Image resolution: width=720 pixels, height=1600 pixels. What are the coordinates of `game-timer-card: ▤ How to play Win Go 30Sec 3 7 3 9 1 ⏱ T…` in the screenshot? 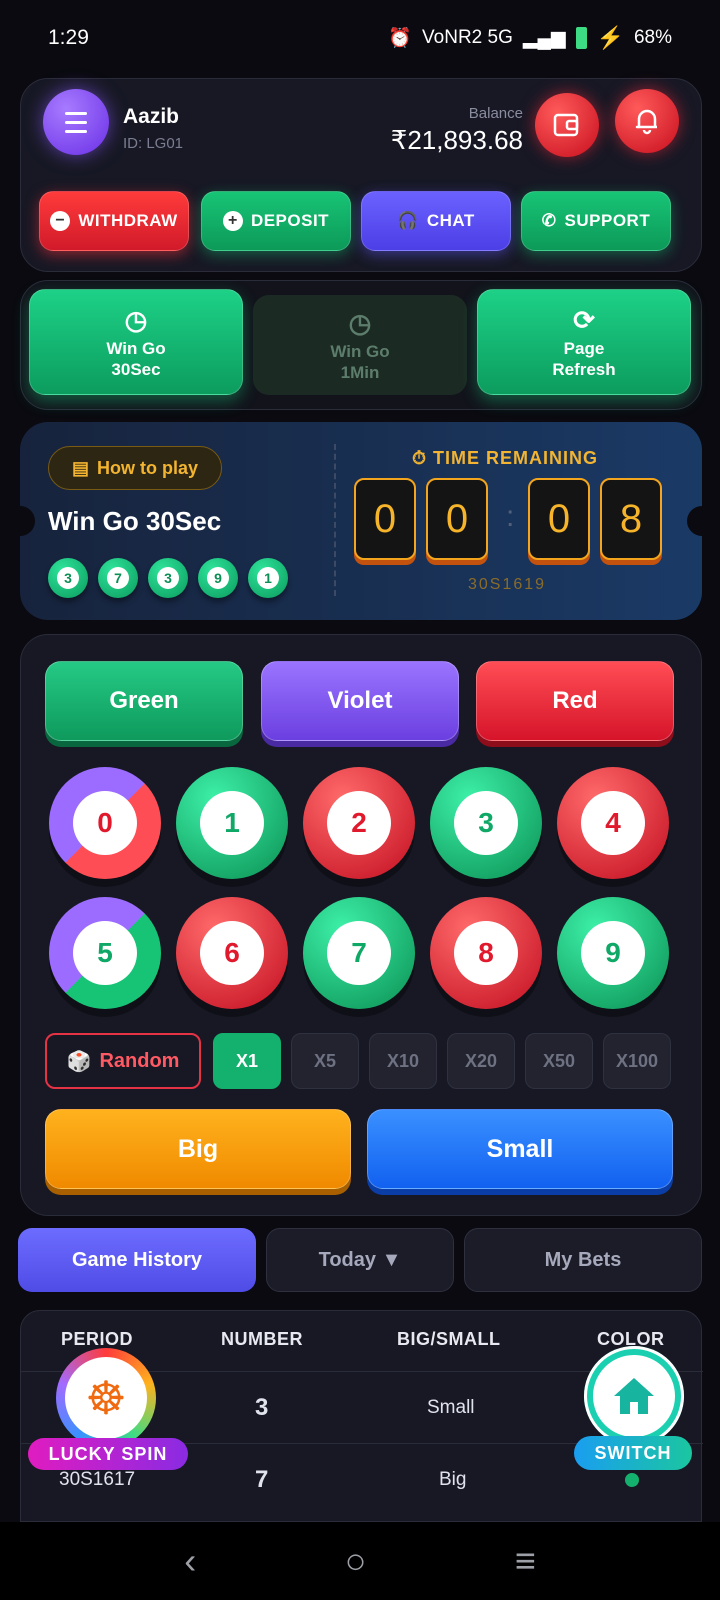 It's located at (361, 521).